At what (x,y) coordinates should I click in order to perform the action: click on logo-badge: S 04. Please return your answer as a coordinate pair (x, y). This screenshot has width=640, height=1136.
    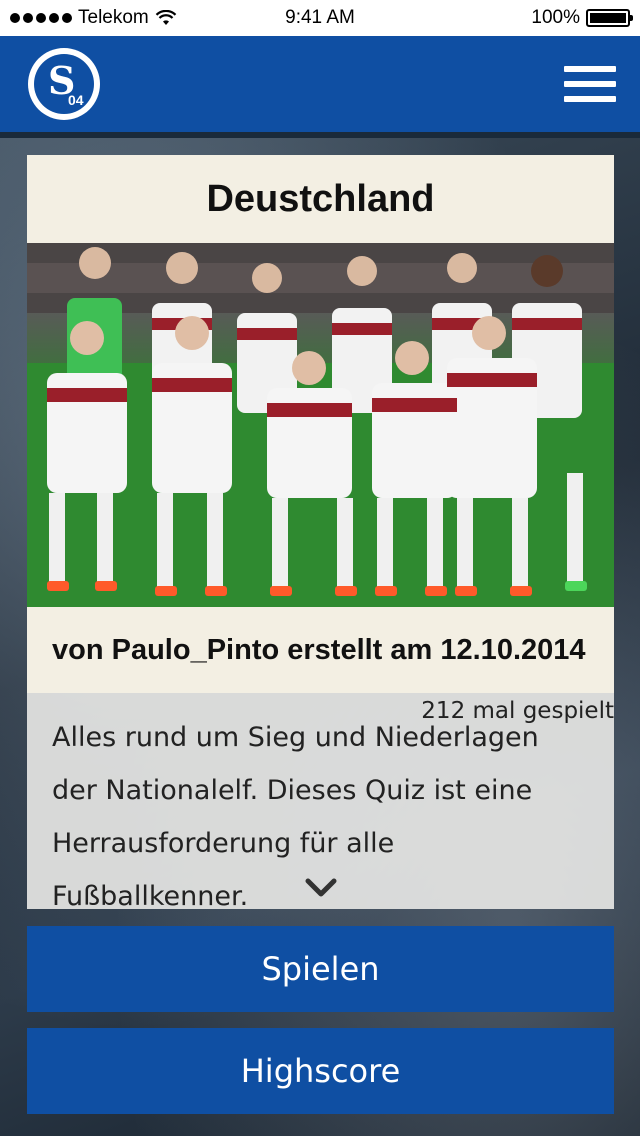
    Looking at the image, I should click on (64, 84).